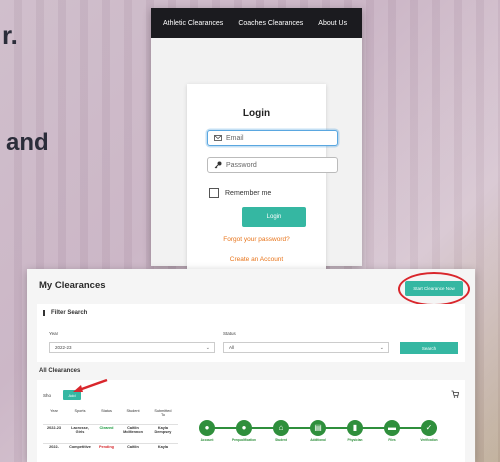  I want to click on nav-about-us: About Us, so click(332, 23).